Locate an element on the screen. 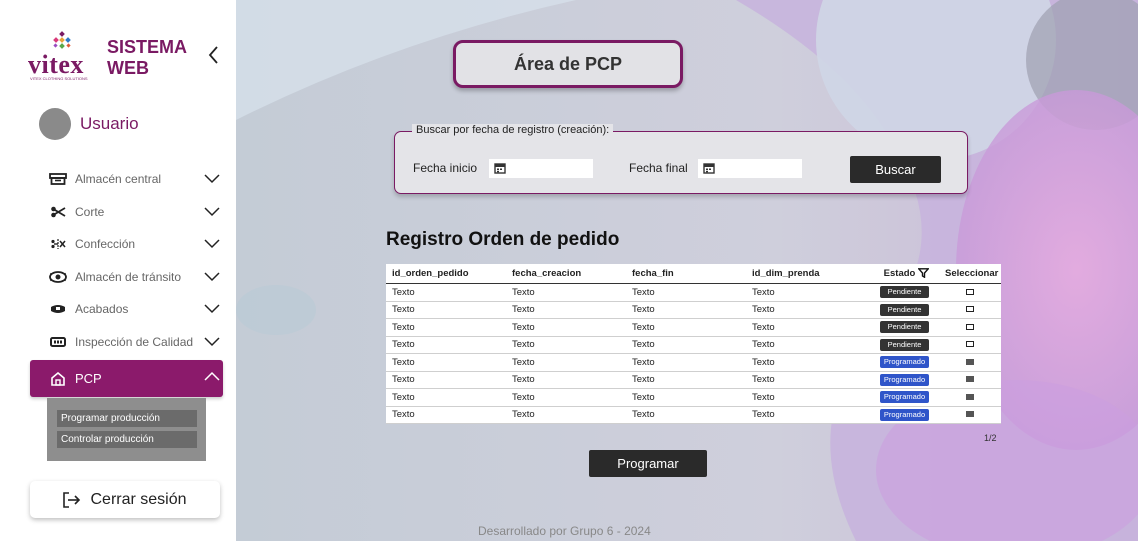 The image size is (1138, 541). start-date-input is located at coordinates (541, 168).